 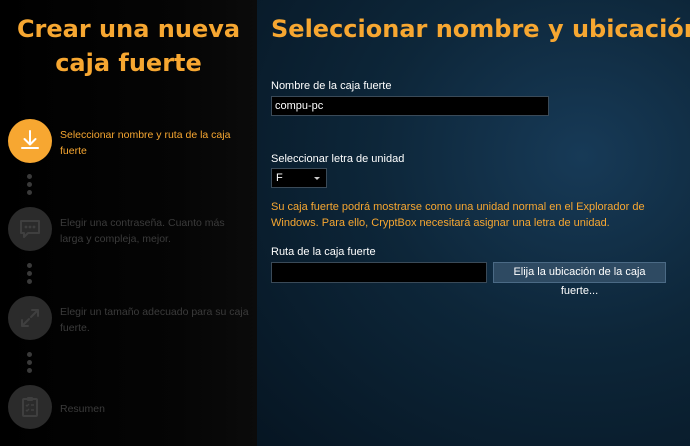 I want to click on sidebar-title: Crear una nueva caja fuerte, so click(x=128, y=46).